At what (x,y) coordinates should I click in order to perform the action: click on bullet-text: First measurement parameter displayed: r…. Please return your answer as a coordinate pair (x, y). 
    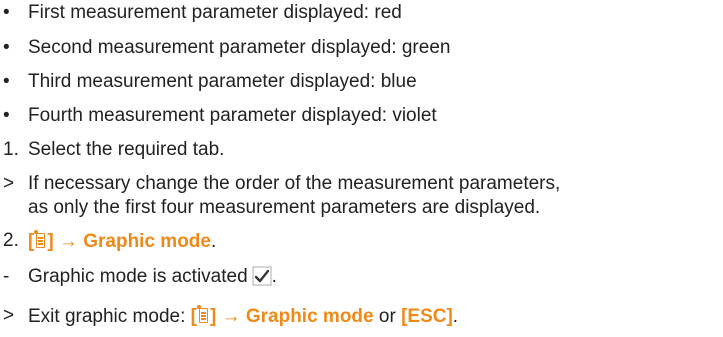
    Looking at the image, I should click on (215, 12).